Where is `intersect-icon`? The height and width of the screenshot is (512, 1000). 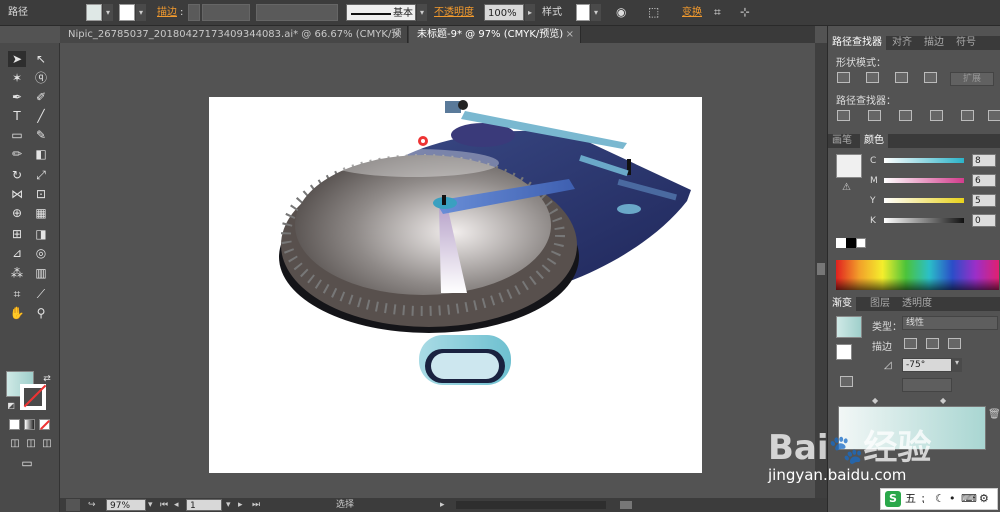
intersect-icon is located at coordinates (901, 77).